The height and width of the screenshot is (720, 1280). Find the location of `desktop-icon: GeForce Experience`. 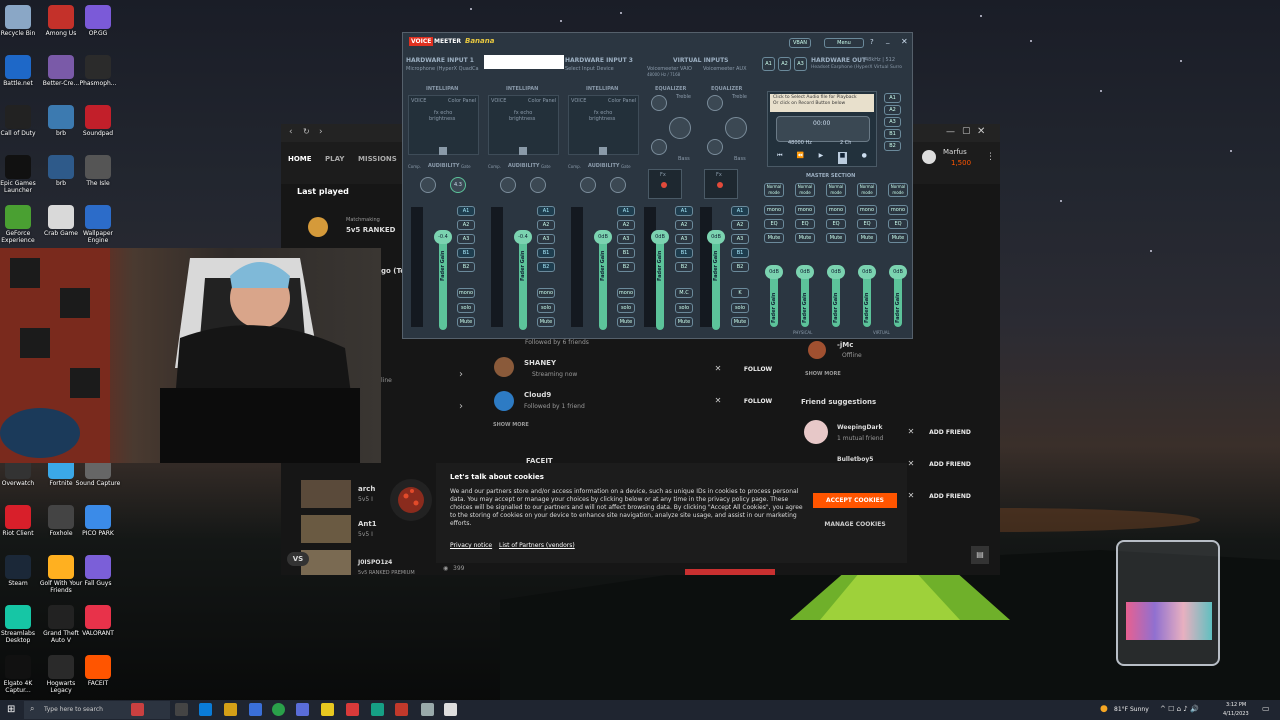

desktop-icon: GeForce Experience is located at coordinates (21, 225).